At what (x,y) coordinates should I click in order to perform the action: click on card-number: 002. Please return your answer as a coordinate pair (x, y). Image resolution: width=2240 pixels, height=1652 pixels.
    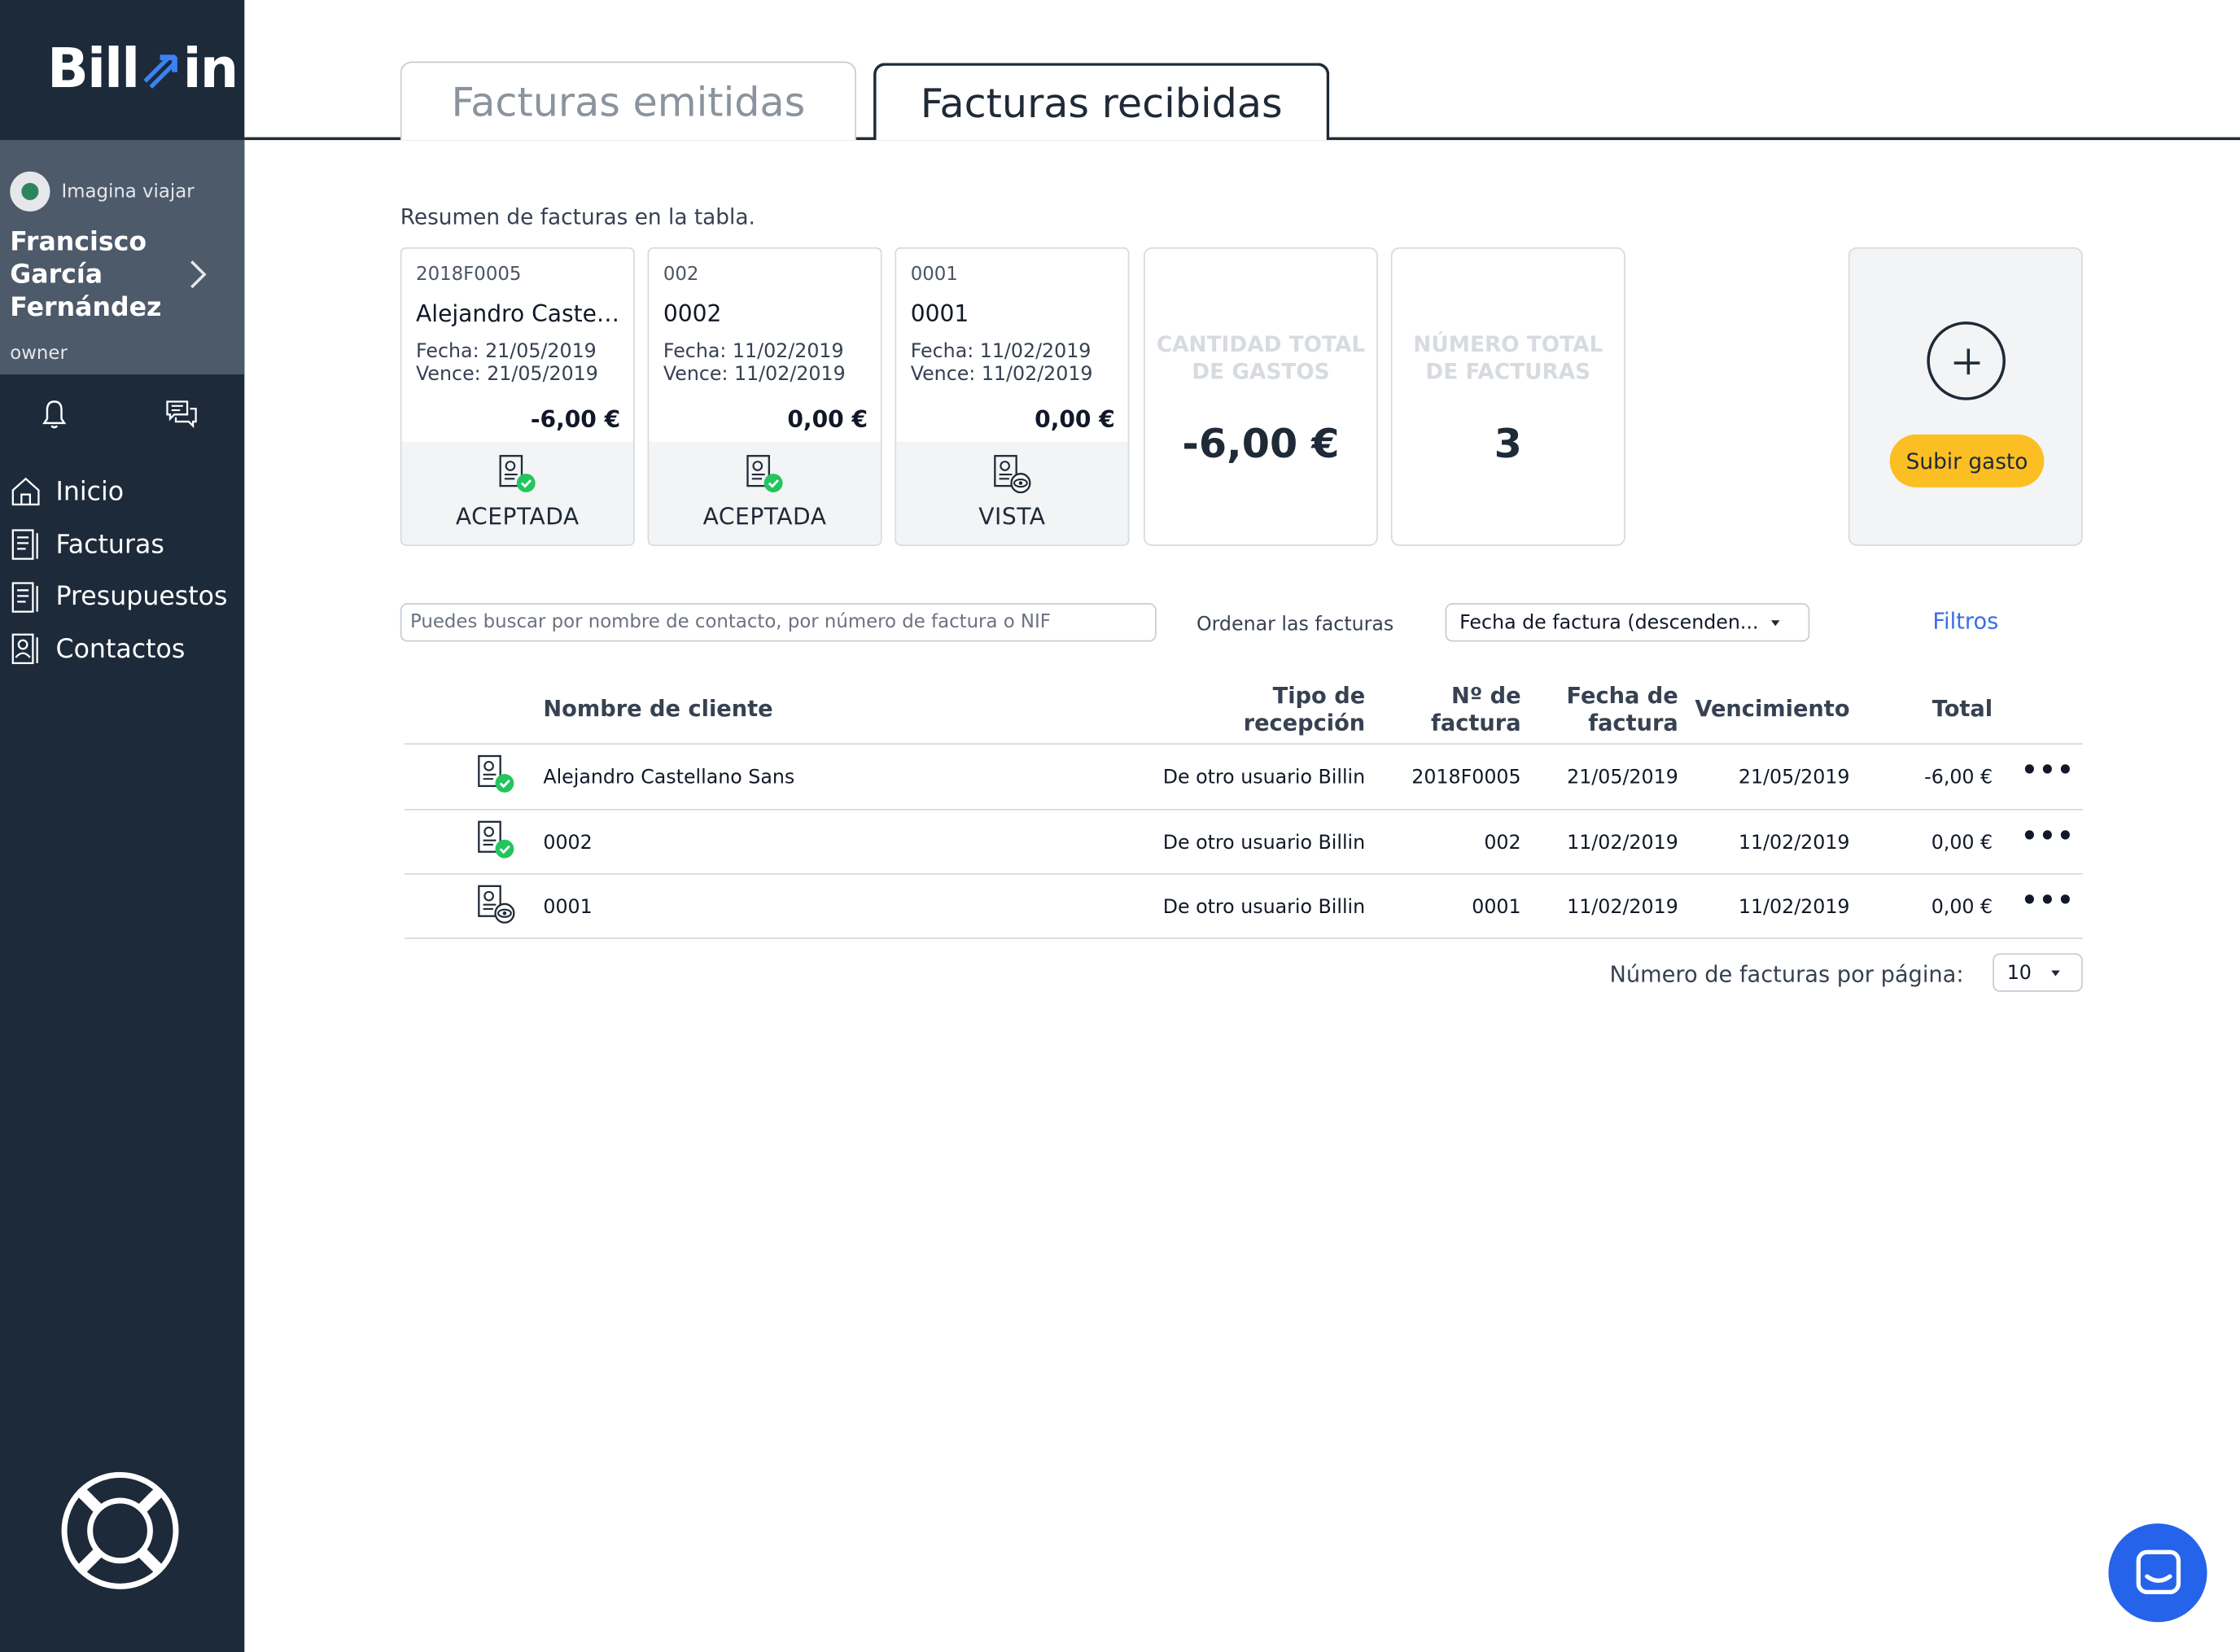
    Looking at the image, I should click on (681, 275).